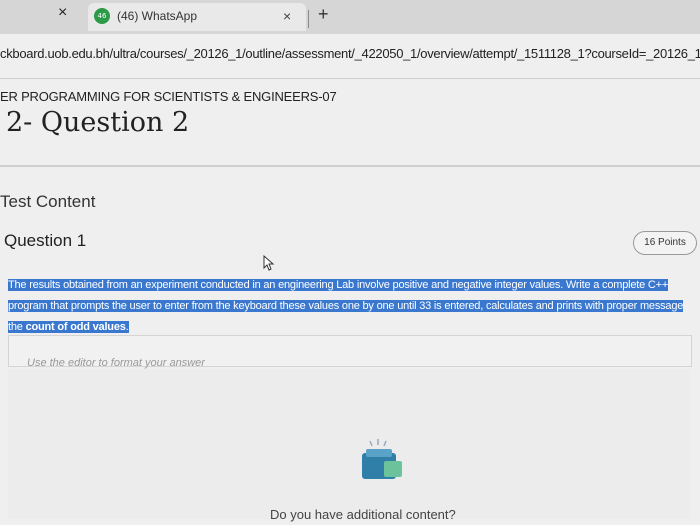 The image size is (700, 525). What do you see at coordinates (75, 327) in the screenshot?
I see `question-text-bold: count of odd values` at bounding box center [75, 327].